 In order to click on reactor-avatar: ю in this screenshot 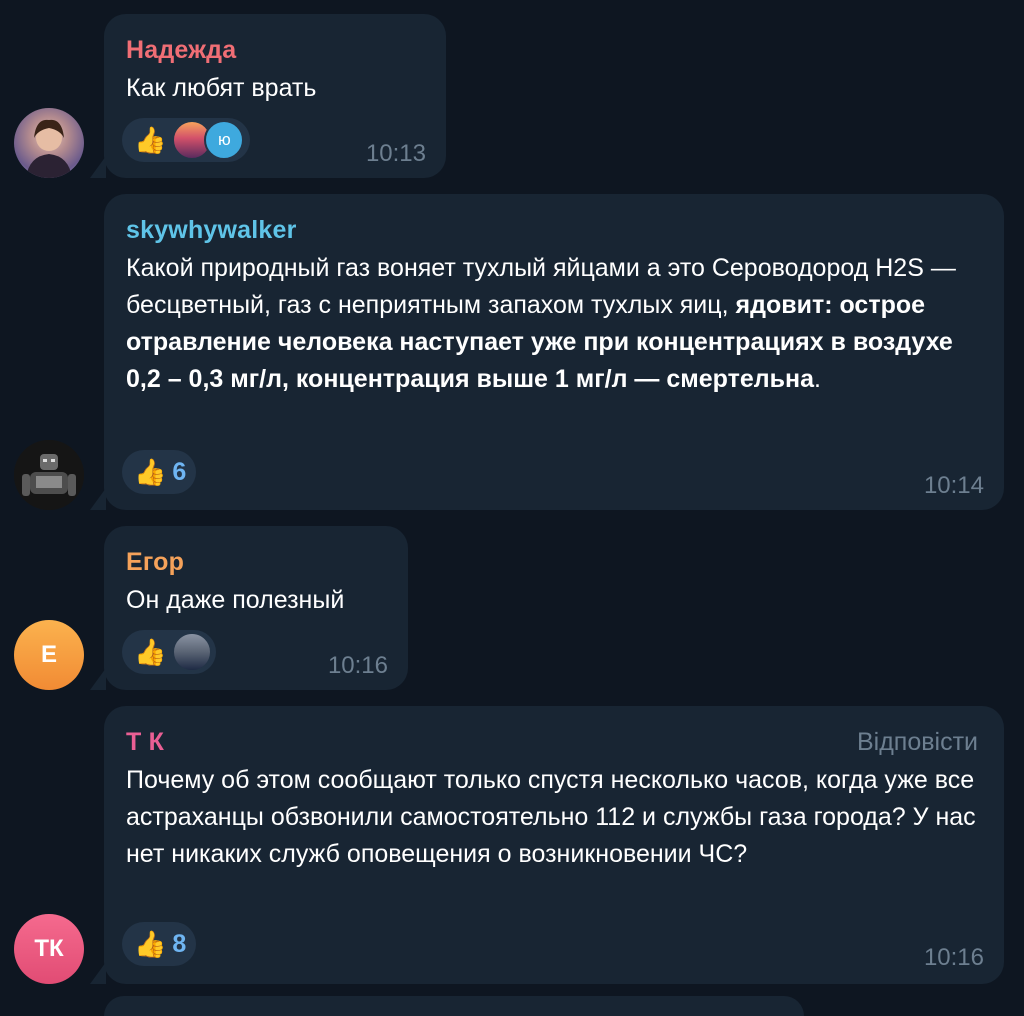, I will do `click(224, 140)`.